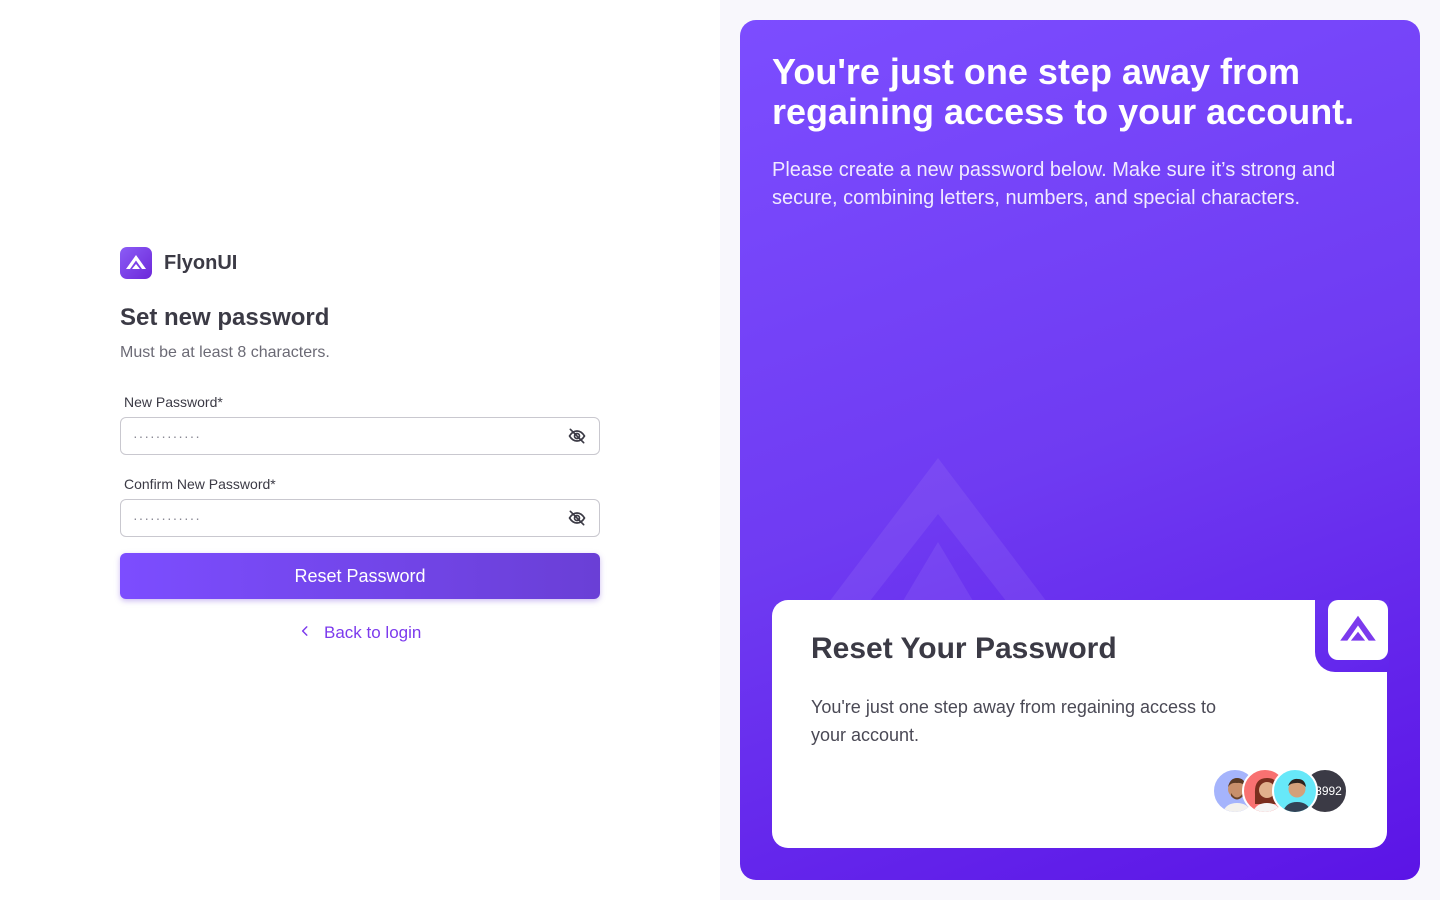  I want to click on card-title: Reset Your Password, so click(964, 648).